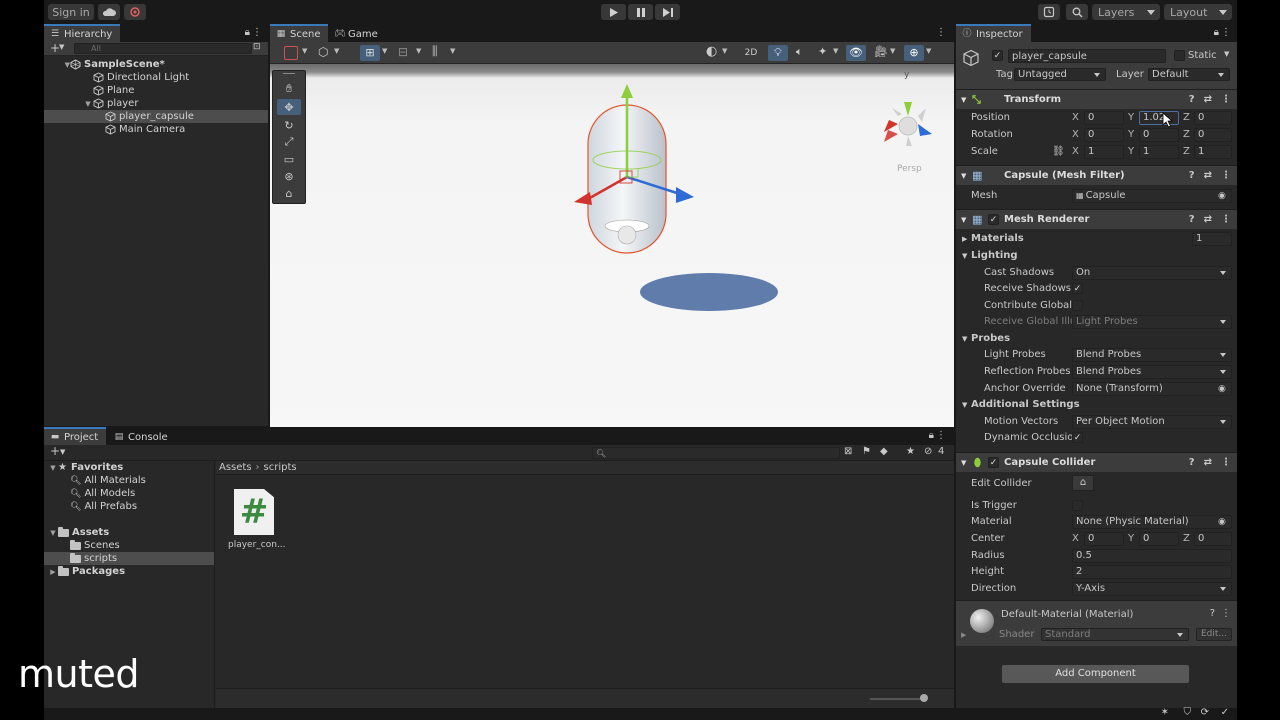 Image resolution: width=1280 pixels, height=720 pixels. What do you see at coordinates (1077, 288) in the screenshot?
I see `receive-shadows-checkbox: ✓` at bounding box center [1077, 288].